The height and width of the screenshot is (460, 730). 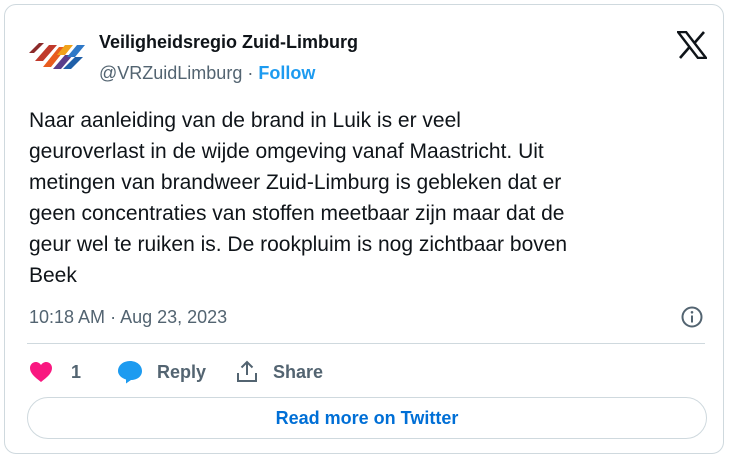 I want to click on like-count: 1, so click(x=76, y=371).